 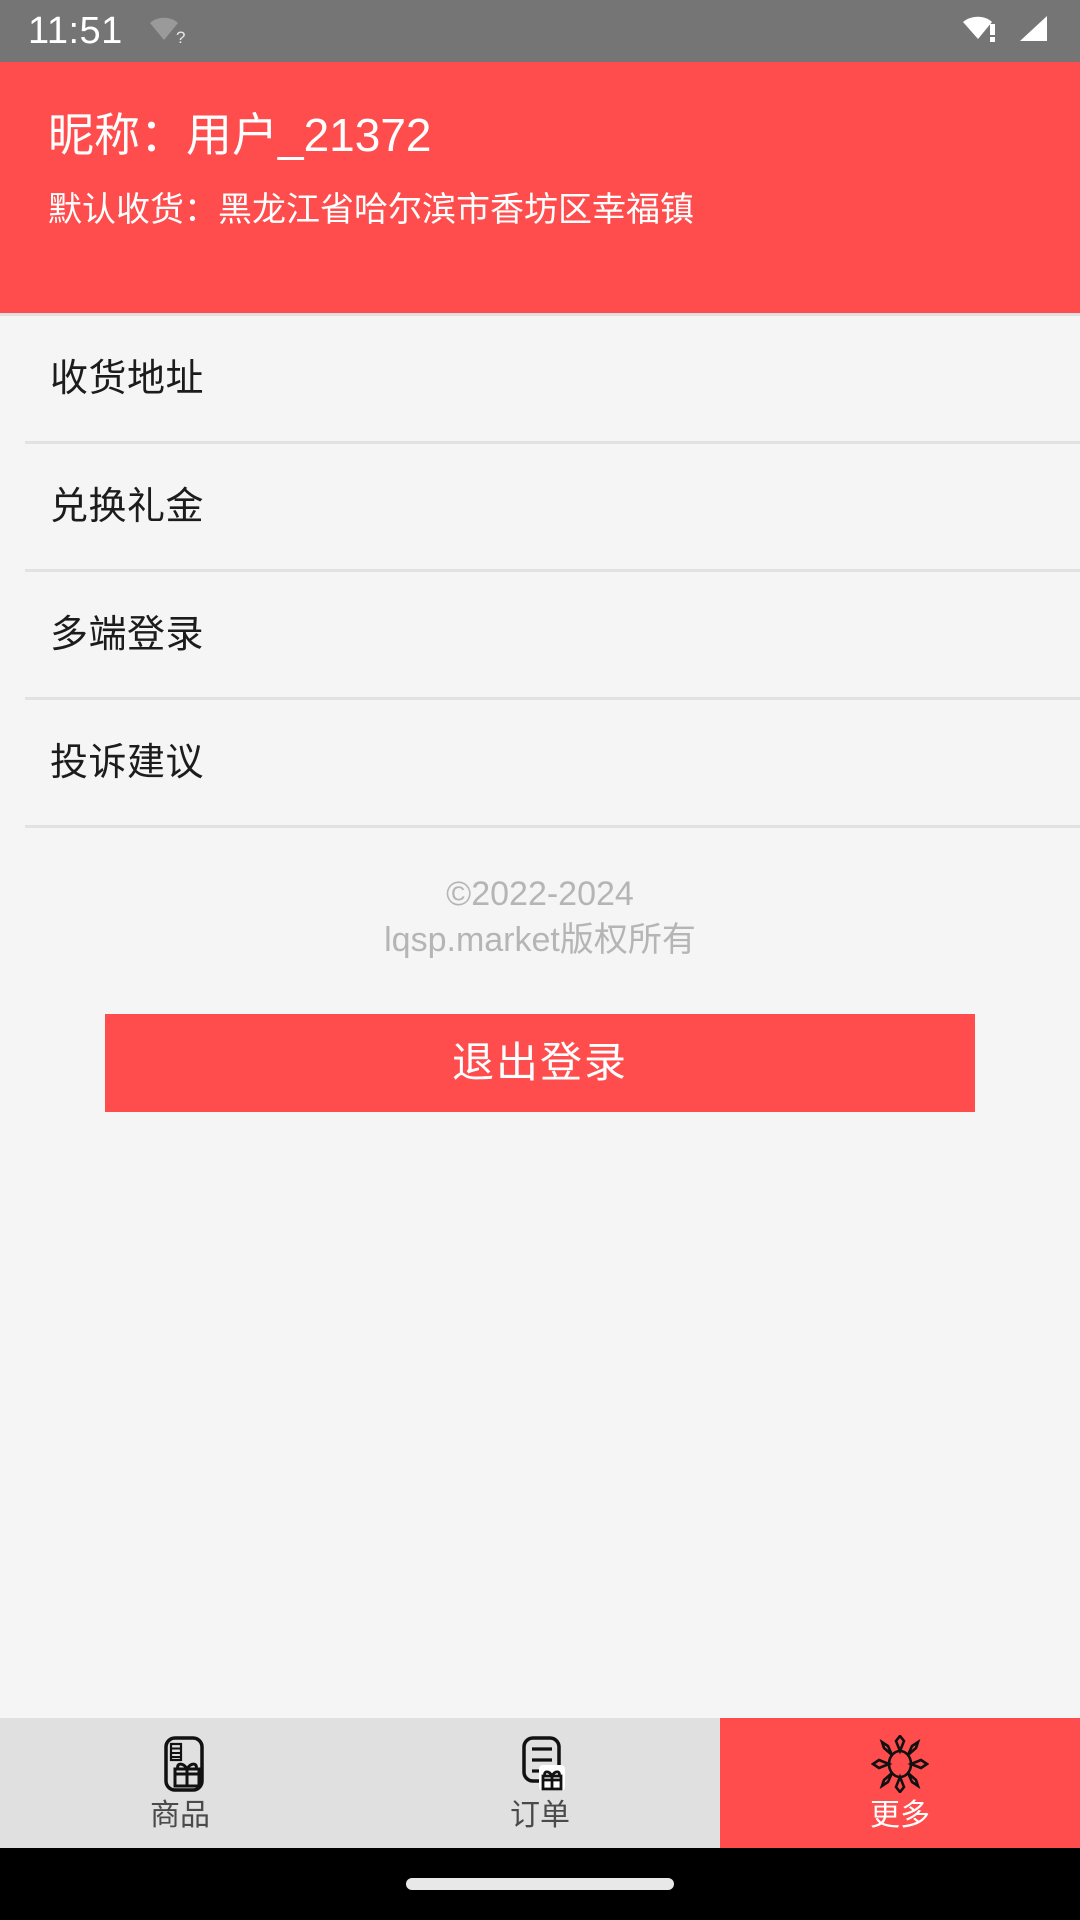 I want to click on status-bar-right-icons, so click(x=1006, y=31).